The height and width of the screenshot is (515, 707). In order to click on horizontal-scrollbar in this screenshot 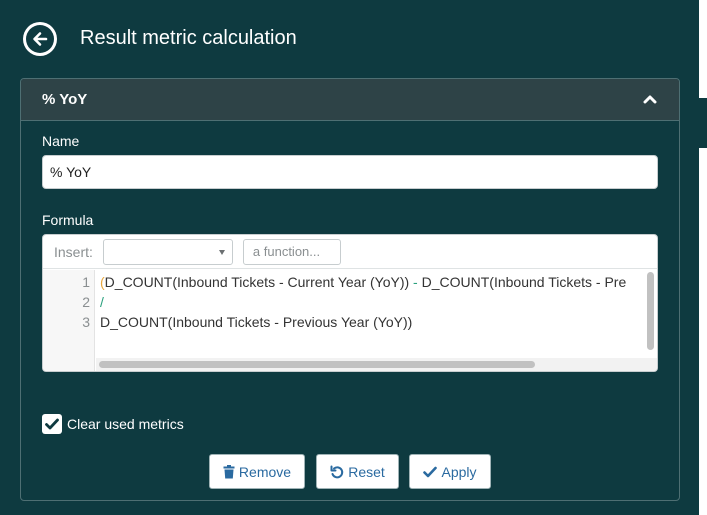, I will do `click(376, 364)`.